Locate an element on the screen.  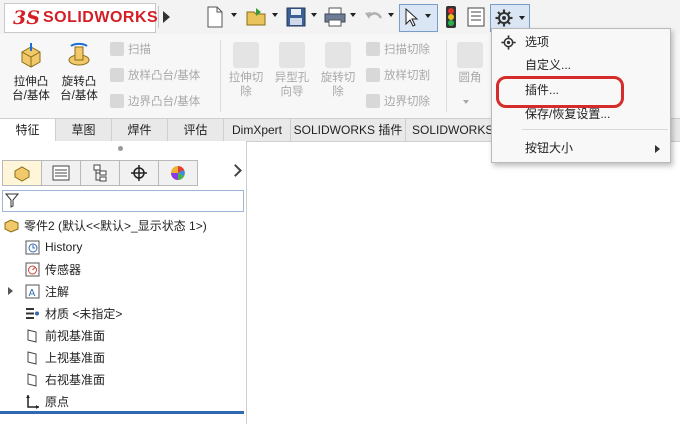
undo-dropdown-icon is located at coordinates (391, 15).